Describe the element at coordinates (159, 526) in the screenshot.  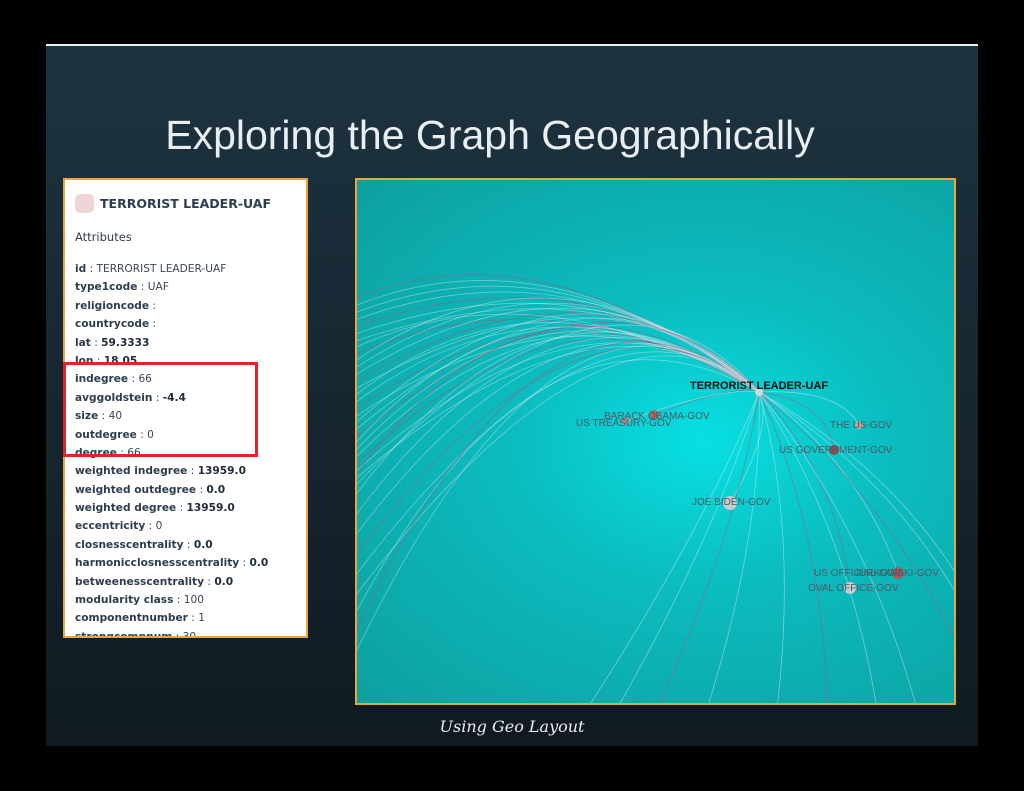
I see `attribute-value: 0` at that location.